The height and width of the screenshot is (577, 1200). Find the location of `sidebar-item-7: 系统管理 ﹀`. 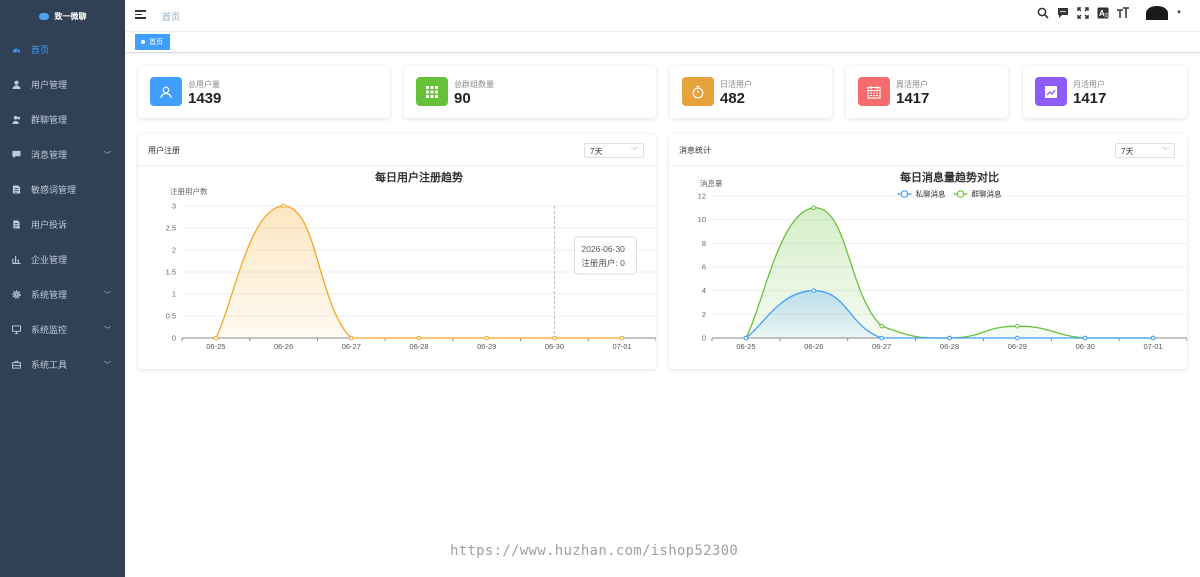

sidebar-item-7: 系统管理 ﹀ is located at coordinates (62, 294).